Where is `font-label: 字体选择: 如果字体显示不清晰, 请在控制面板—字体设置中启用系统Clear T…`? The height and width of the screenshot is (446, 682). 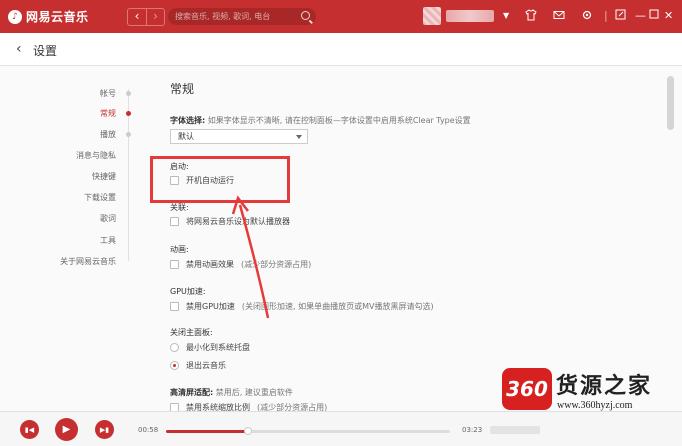 font-label: 字体选择: 如果字体显示不清晰, 请在控制面板—字体设置中启用系统Clear T… is located at coordinates (320, 120).